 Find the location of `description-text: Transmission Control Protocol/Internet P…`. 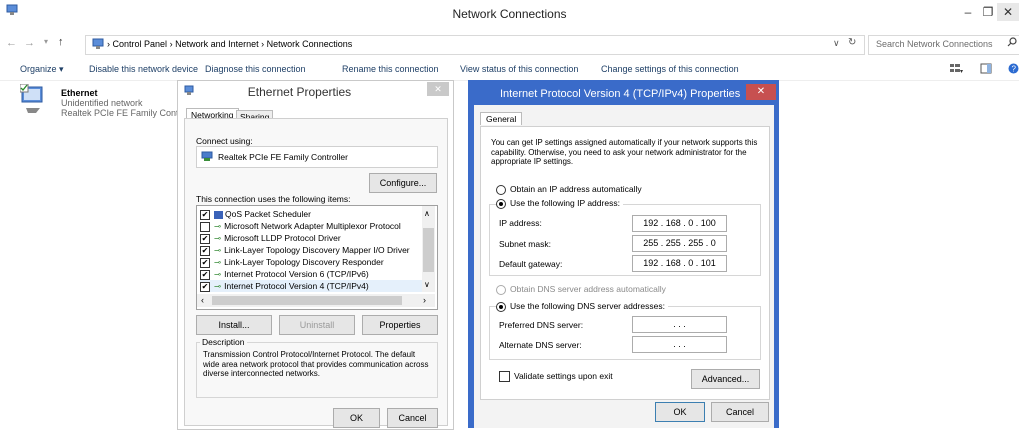

description-text: Transmission Control Protocol/Internet P… is located at coordinates (316, 364).